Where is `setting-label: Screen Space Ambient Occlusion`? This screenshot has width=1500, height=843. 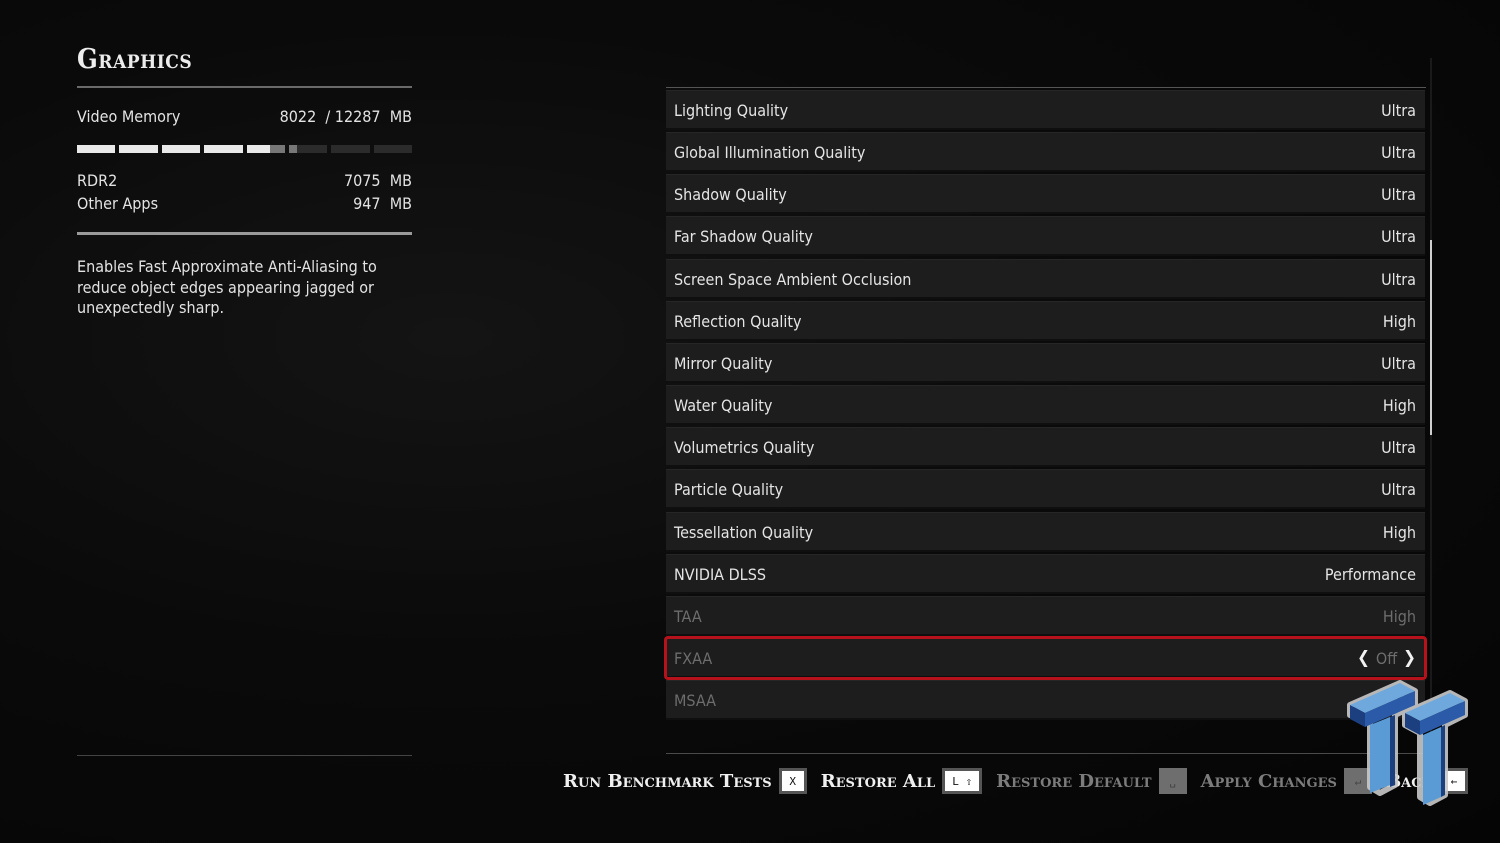
setting-label: Screen Space Ambient Occlusion is located at coordinates (793, 279).